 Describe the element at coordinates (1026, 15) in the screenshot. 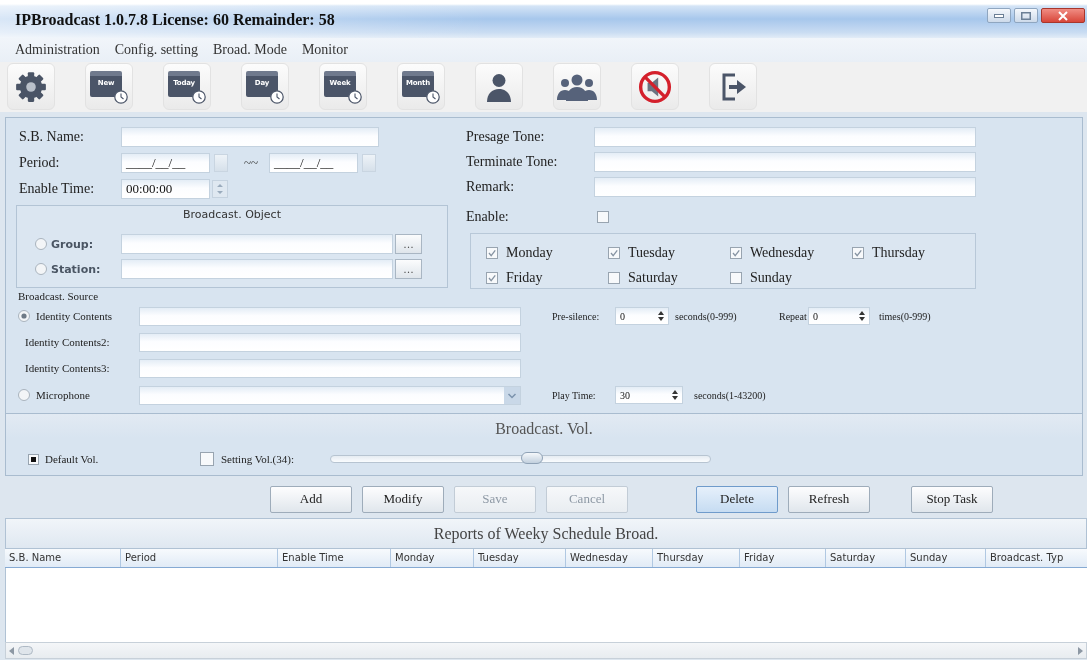

I see `maximize-button` at that location.